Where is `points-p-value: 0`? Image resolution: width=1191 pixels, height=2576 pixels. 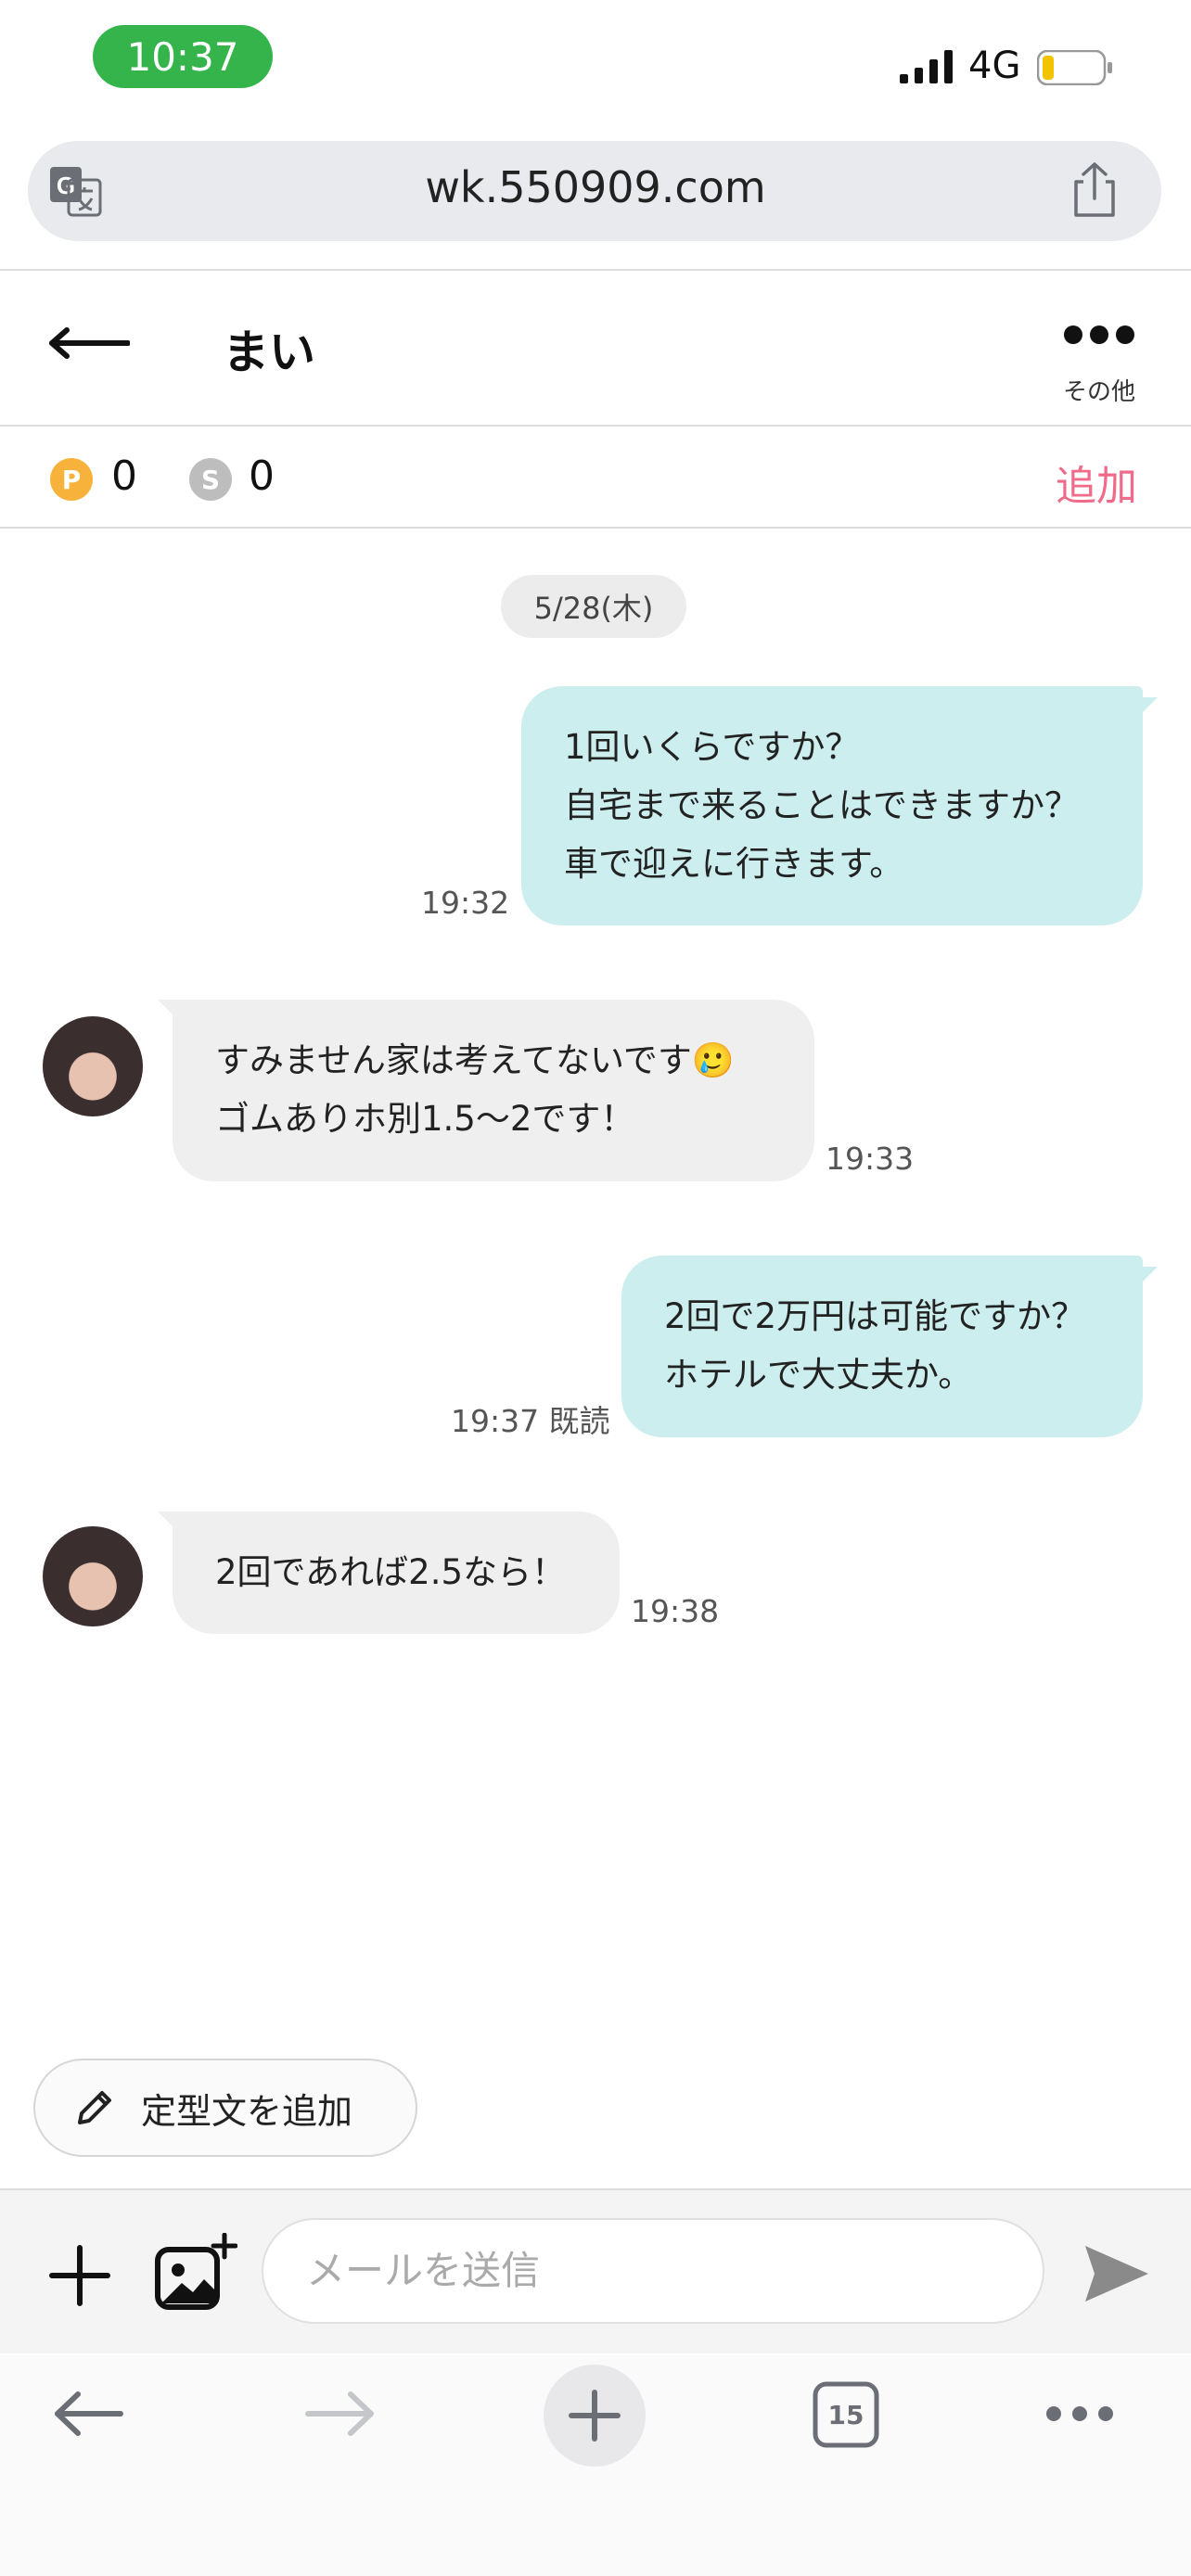 points-p-value: 0 is located at coordinates (124, 476).